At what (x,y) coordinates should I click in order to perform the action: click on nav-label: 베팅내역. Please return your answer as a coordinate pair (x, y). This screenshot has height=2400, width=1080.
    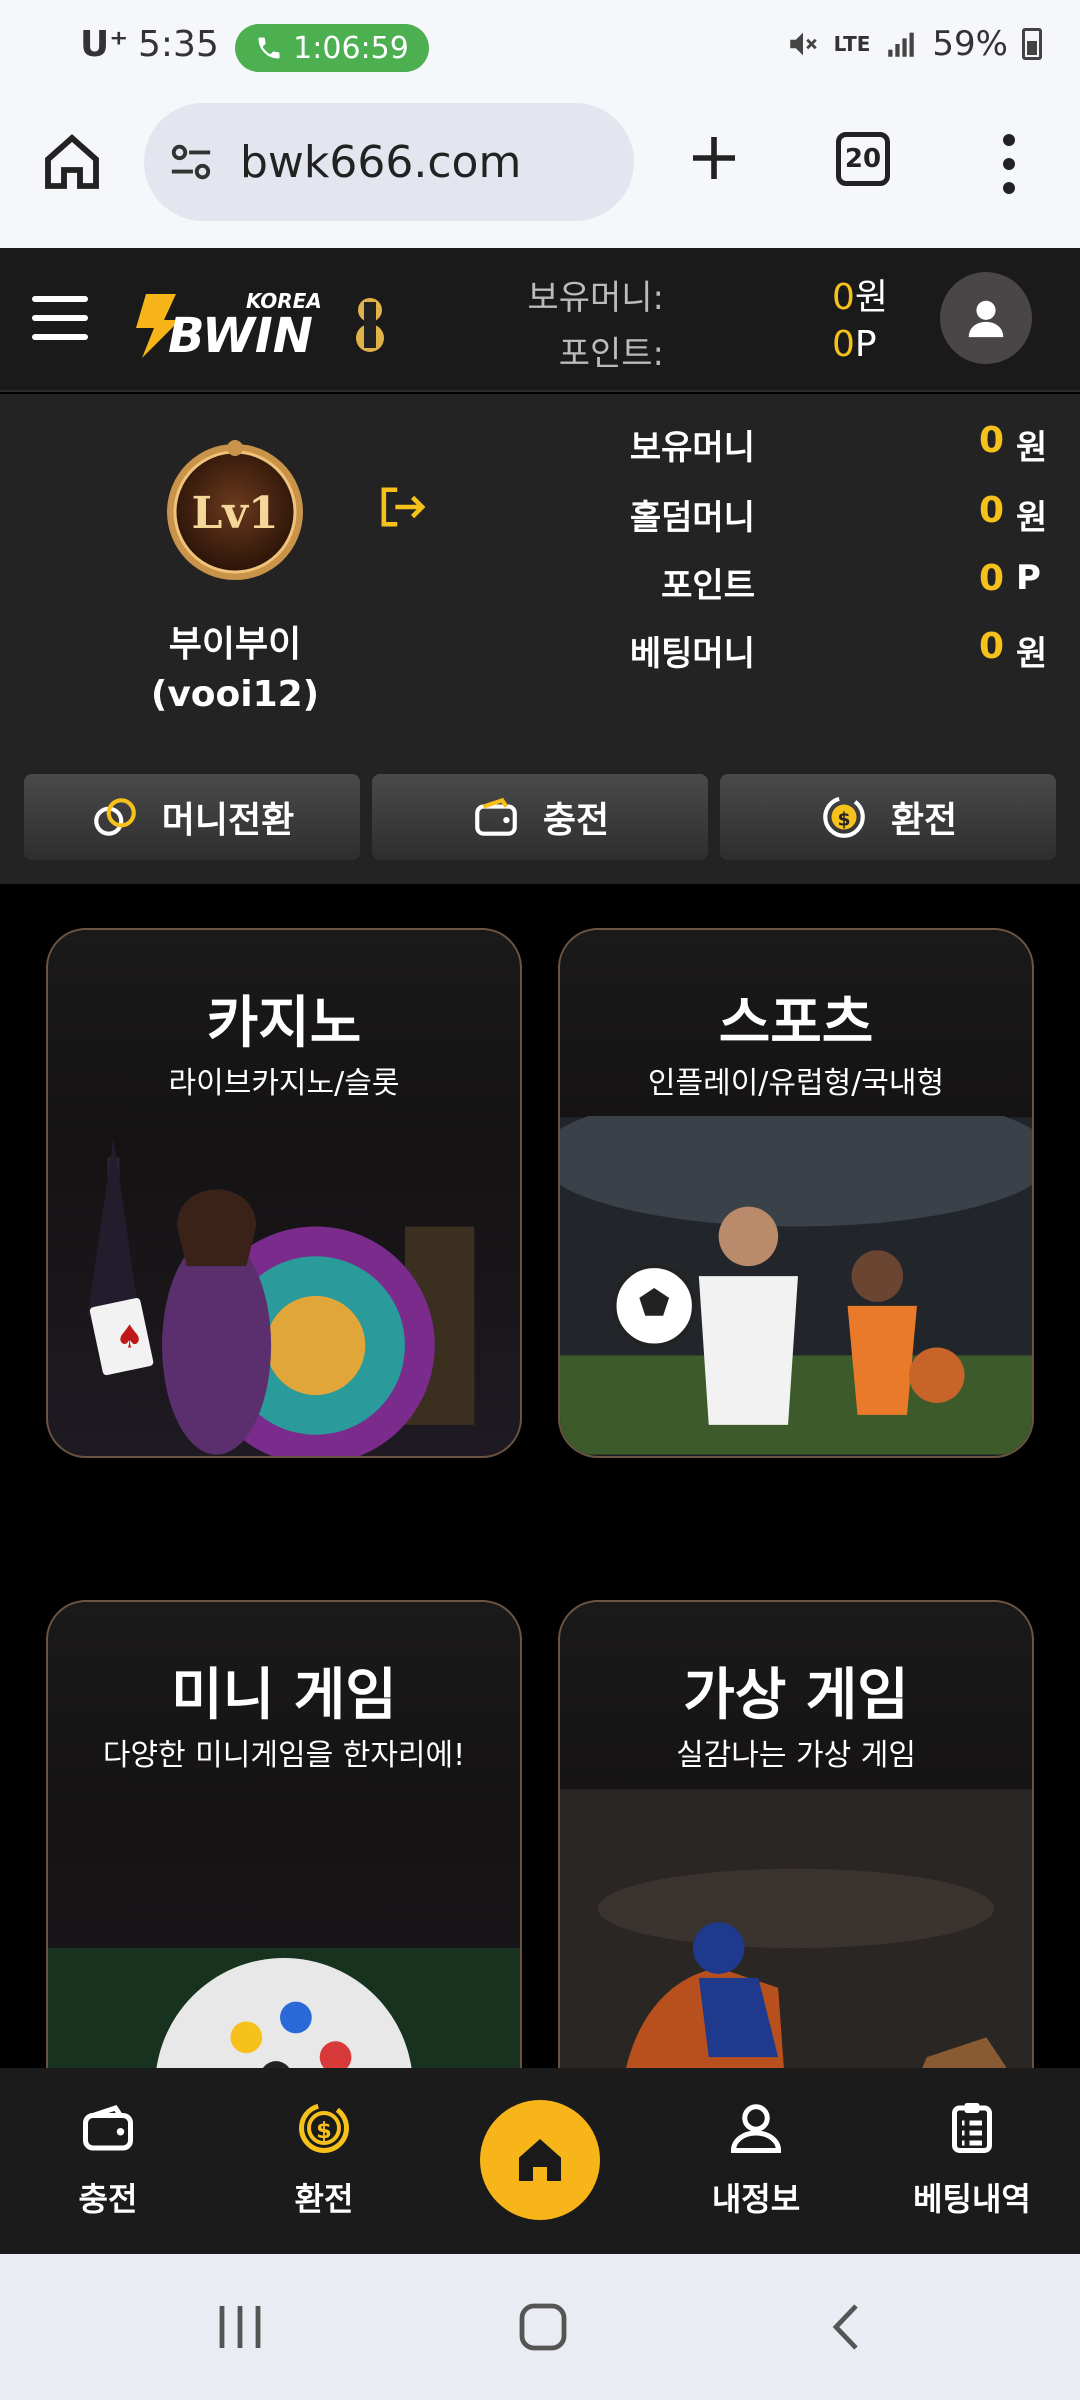
    Looking at the image, I should click on (972, 2199).